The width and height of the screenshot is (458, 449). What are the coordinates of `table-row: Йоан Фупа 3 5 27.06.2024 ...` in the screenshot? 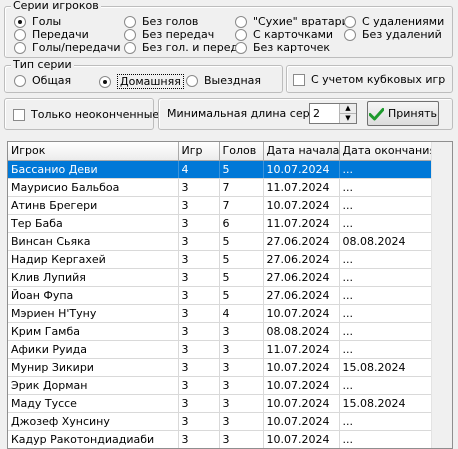 It's located at (220, 295).